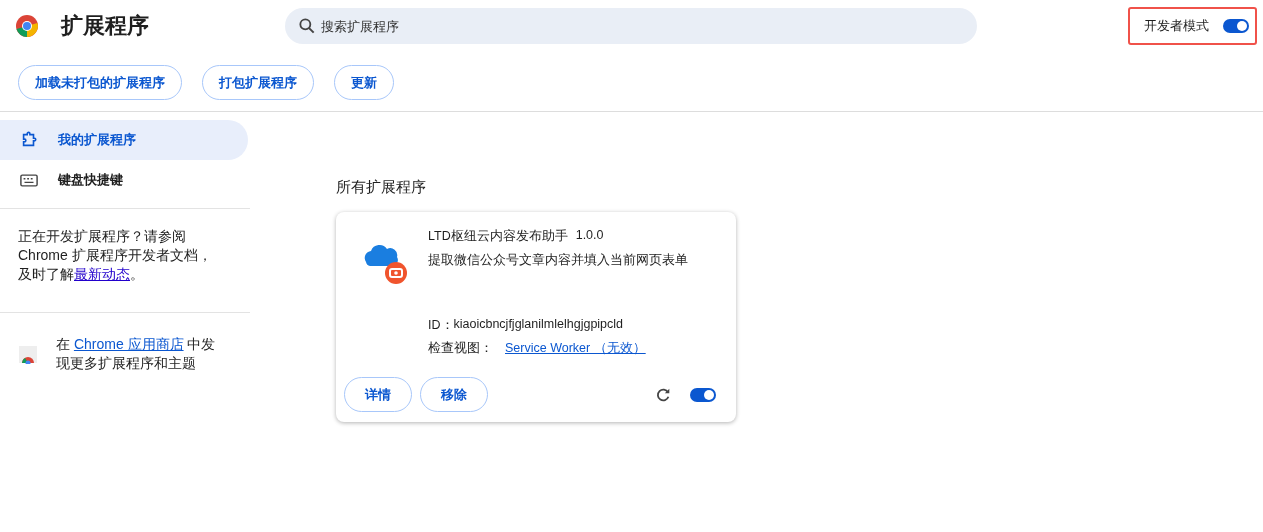  Describe the element at coordinates (27, 26) in the screenshot. I see `chrome-logo-icon` at that location.